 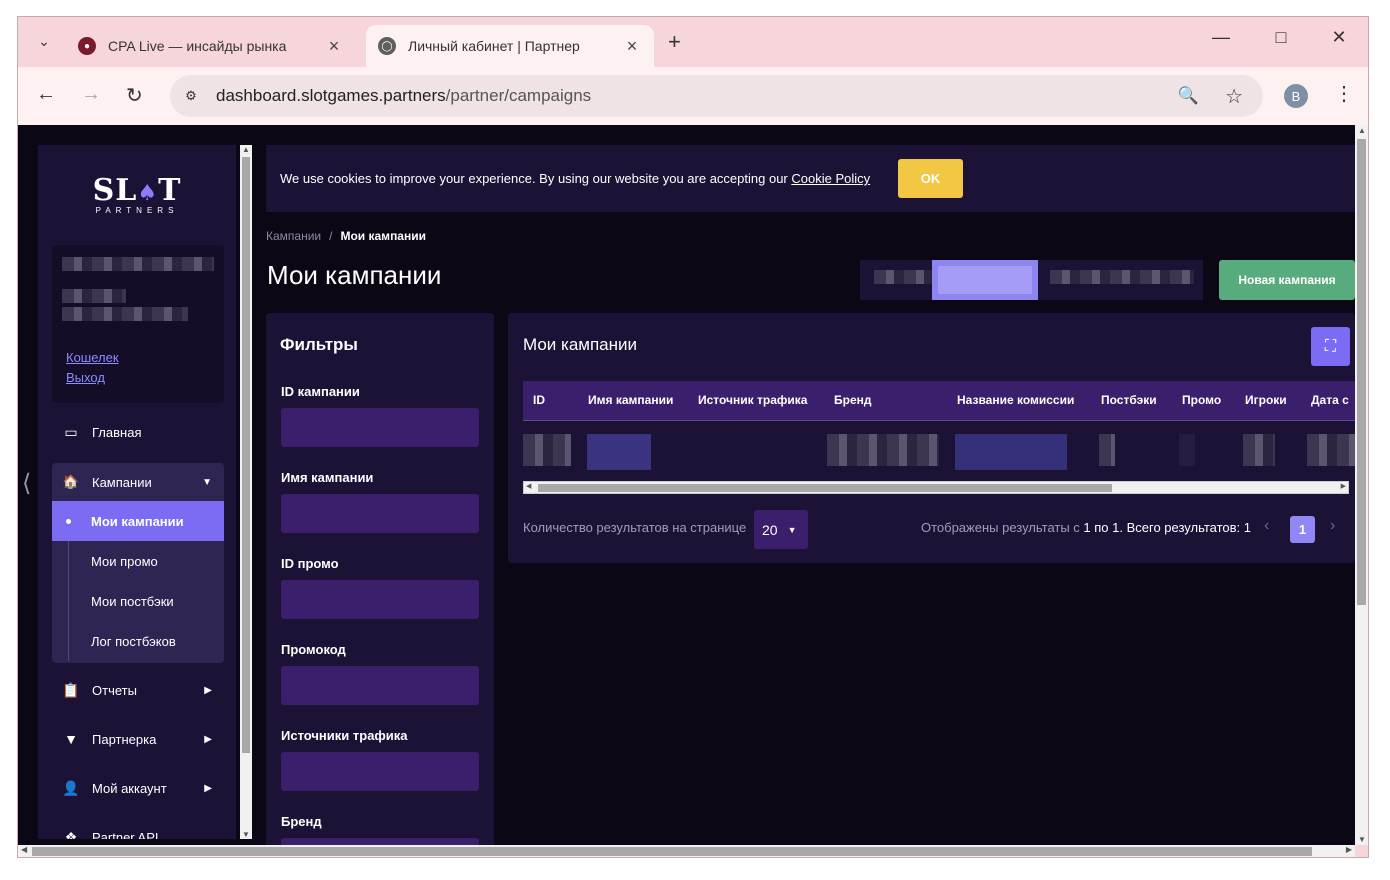 I want to click on sidebar-item-my-campaigns: Мои кампании, so click(x=138, y=521).